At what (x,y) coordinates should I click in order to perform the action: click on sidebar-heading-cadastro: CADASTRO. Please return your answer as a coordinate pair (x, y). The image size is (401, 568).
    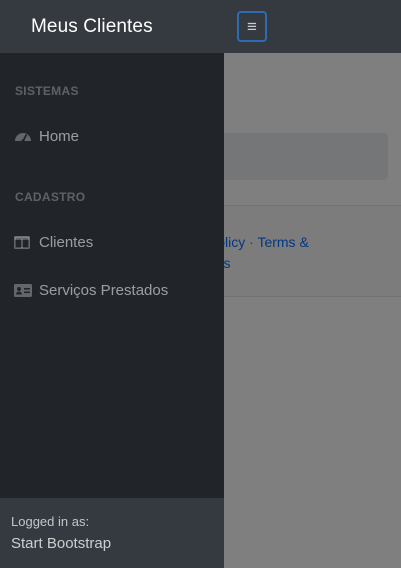
    Looking at the image, I should click on (50, 197).